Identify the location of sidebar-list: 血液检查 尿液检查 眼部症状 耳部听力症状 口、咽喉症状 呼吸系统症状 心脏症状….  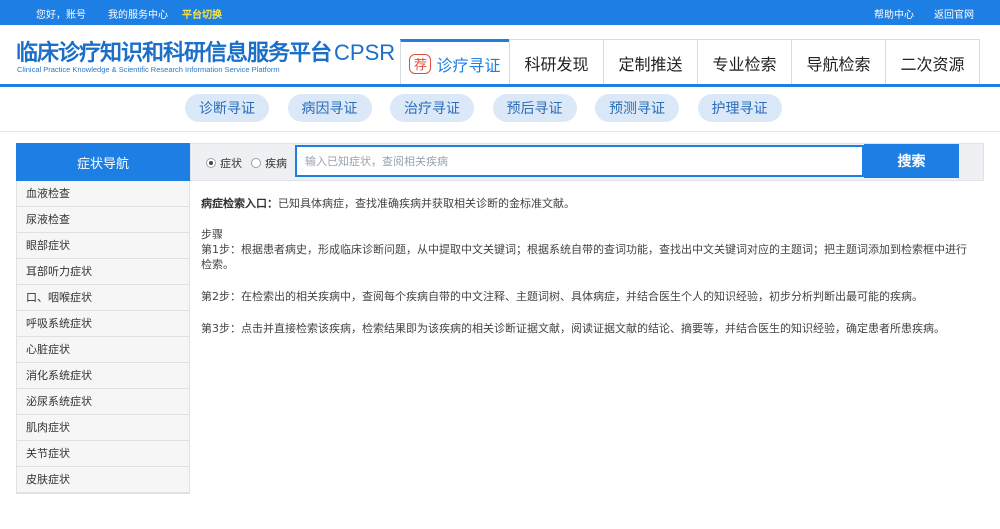
(103, 337).